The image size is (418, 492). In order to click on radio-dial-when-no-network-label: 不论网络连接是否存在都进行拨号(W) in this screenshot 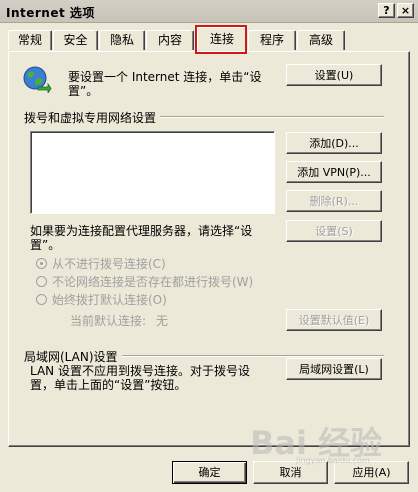, I will do `click(153, 282)`.